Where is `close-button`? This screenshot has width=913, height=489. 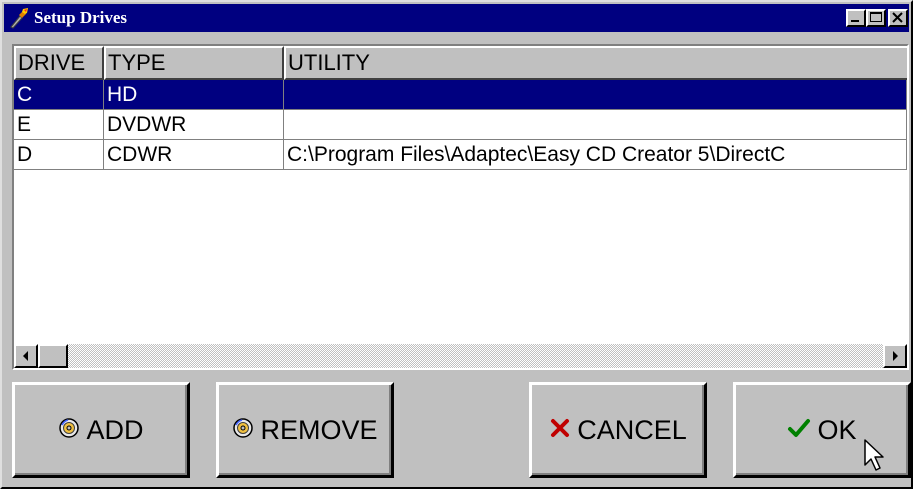 close-button is located at coordinates (898, 18).